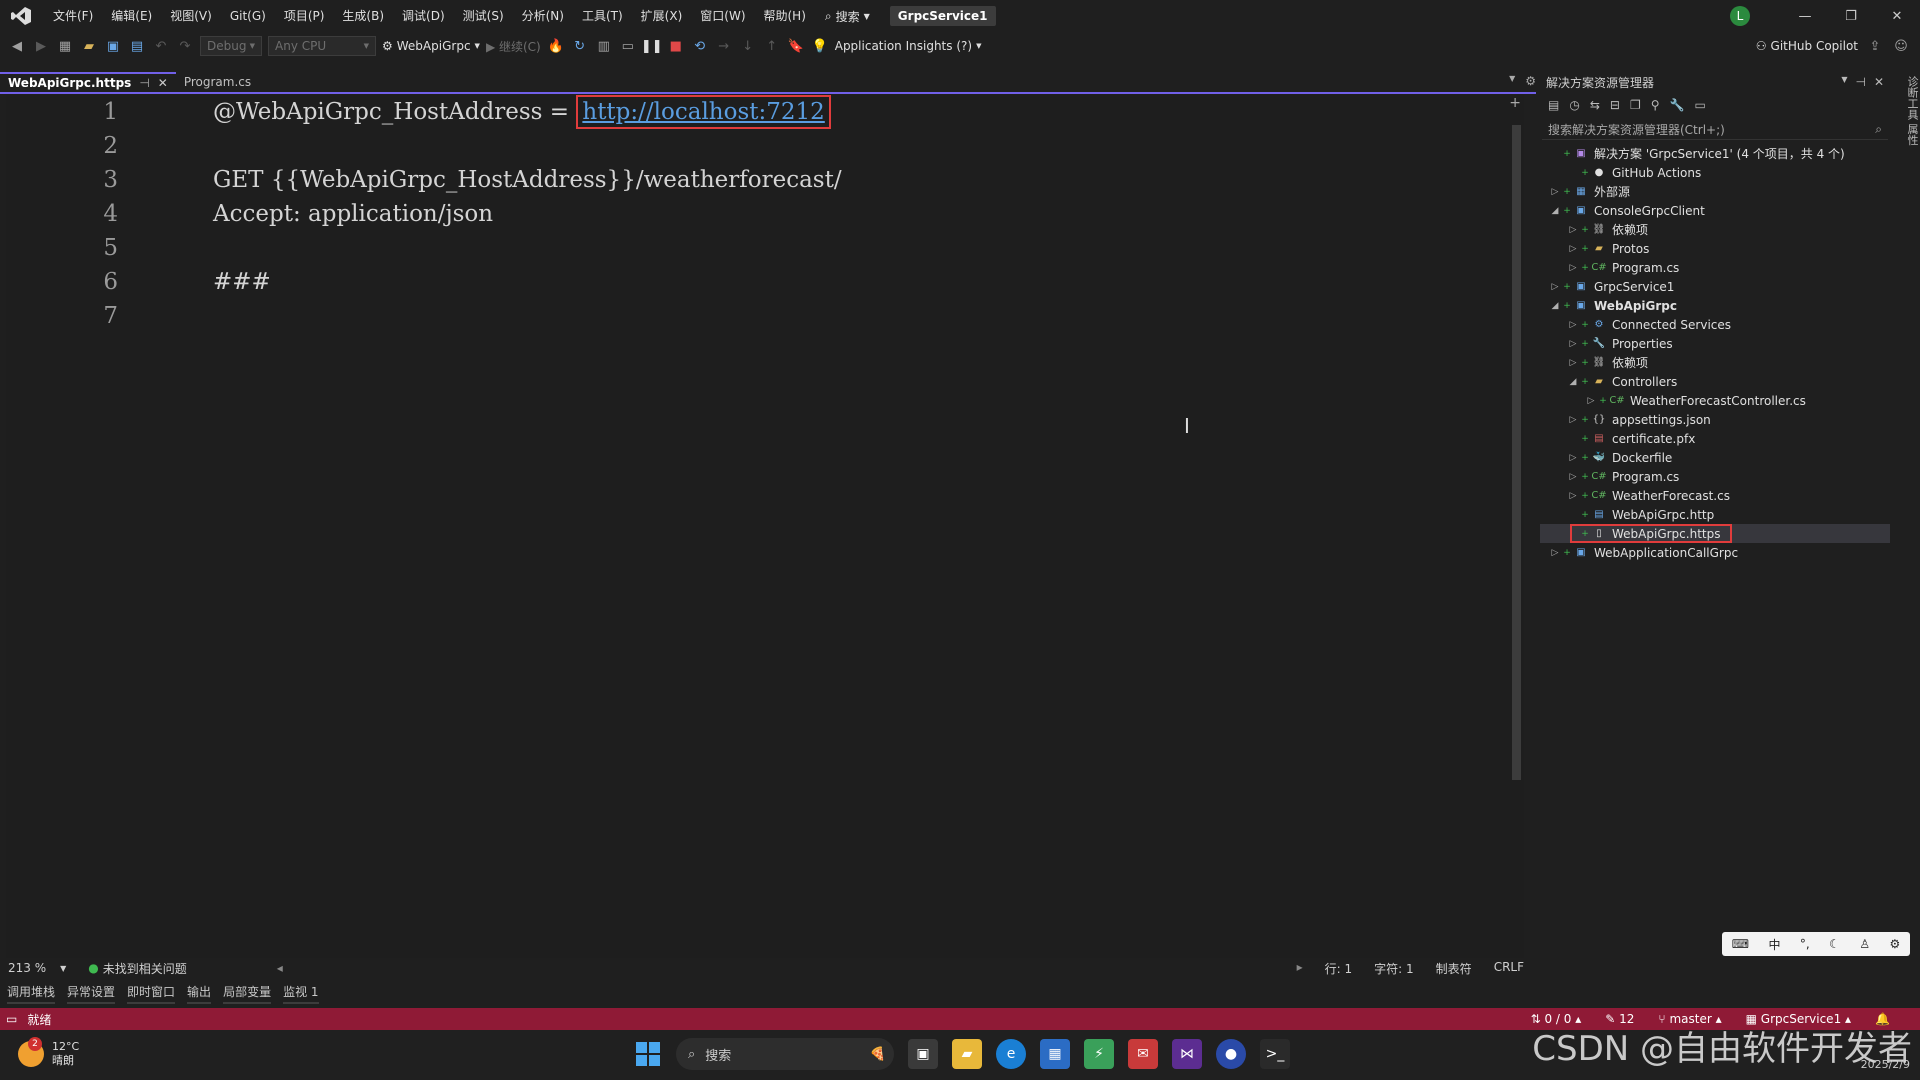  What do you see at coordinates (1454, 968) in the screenshot?
I see `tabs-indicator: 制表符` at bounding box center [1454, 968].